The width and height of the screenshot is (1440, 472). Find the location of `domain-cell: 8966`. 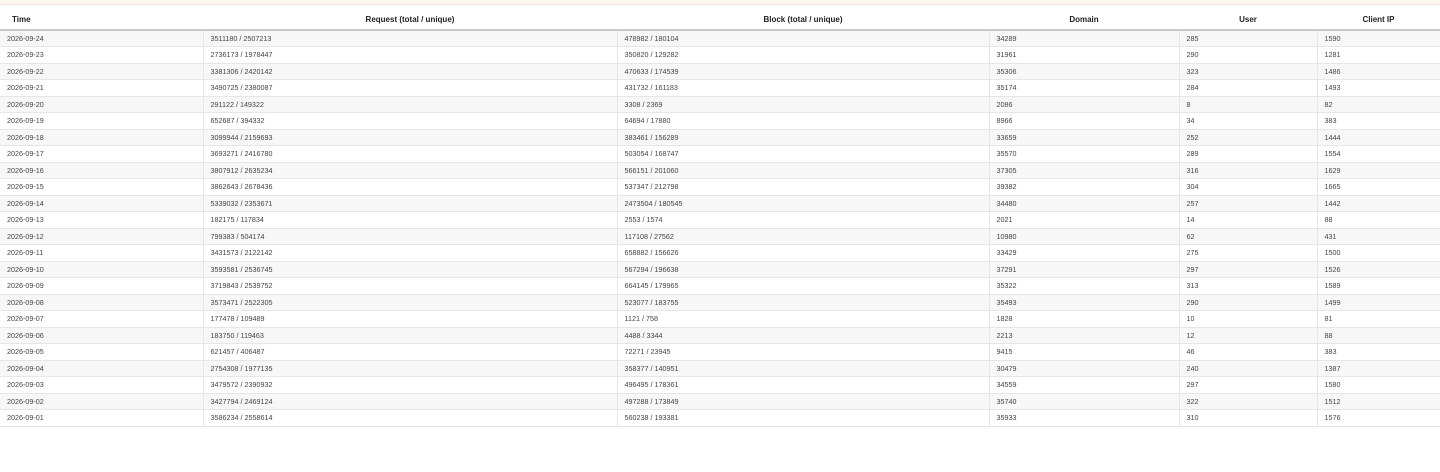

domain-cell: 8966 is located at coordinates (1083, 121).